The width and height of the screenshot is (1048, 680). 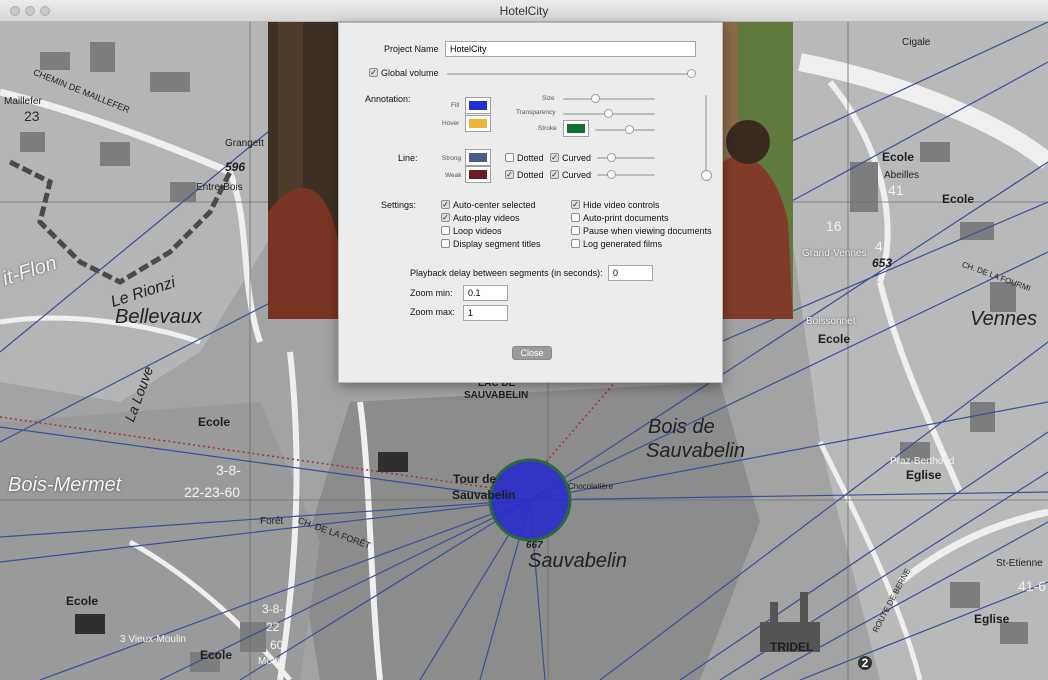 I want to click on map-label-3-8b: 3-8-, so click(x=273, y=609).